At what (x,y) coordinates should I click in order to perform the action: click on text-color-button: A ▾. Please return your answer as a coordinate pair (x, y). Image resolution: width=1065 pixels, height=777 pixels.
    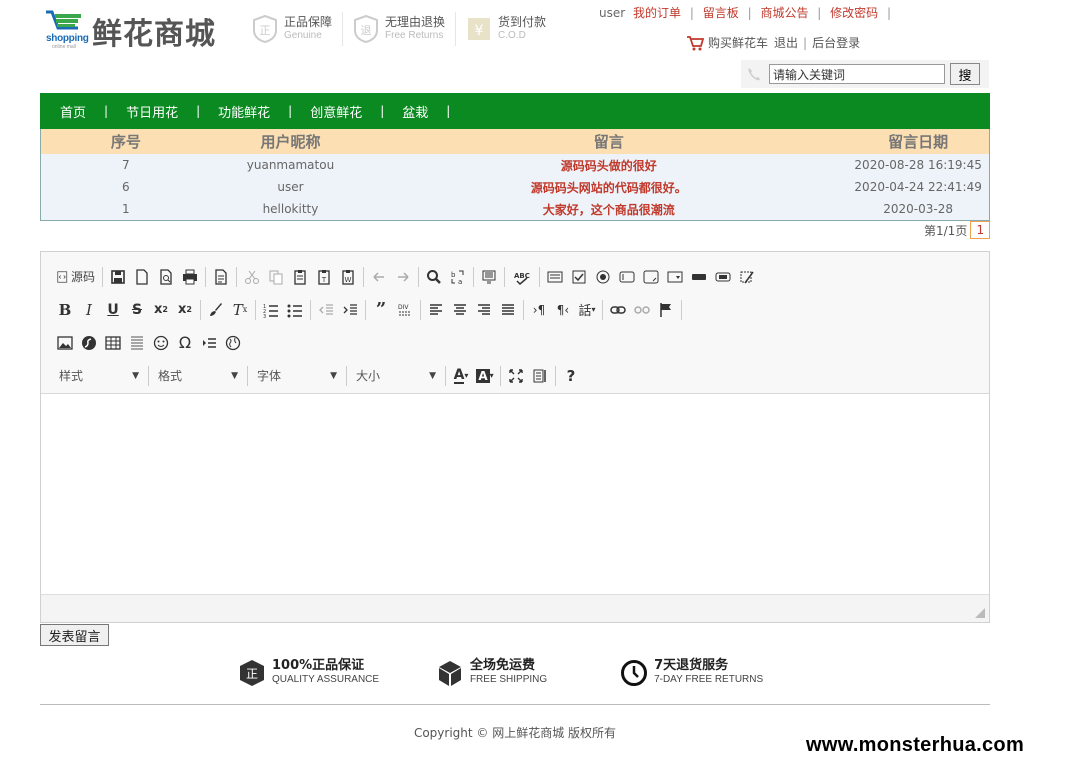
    Looking at the image, I should click on (461, 376).